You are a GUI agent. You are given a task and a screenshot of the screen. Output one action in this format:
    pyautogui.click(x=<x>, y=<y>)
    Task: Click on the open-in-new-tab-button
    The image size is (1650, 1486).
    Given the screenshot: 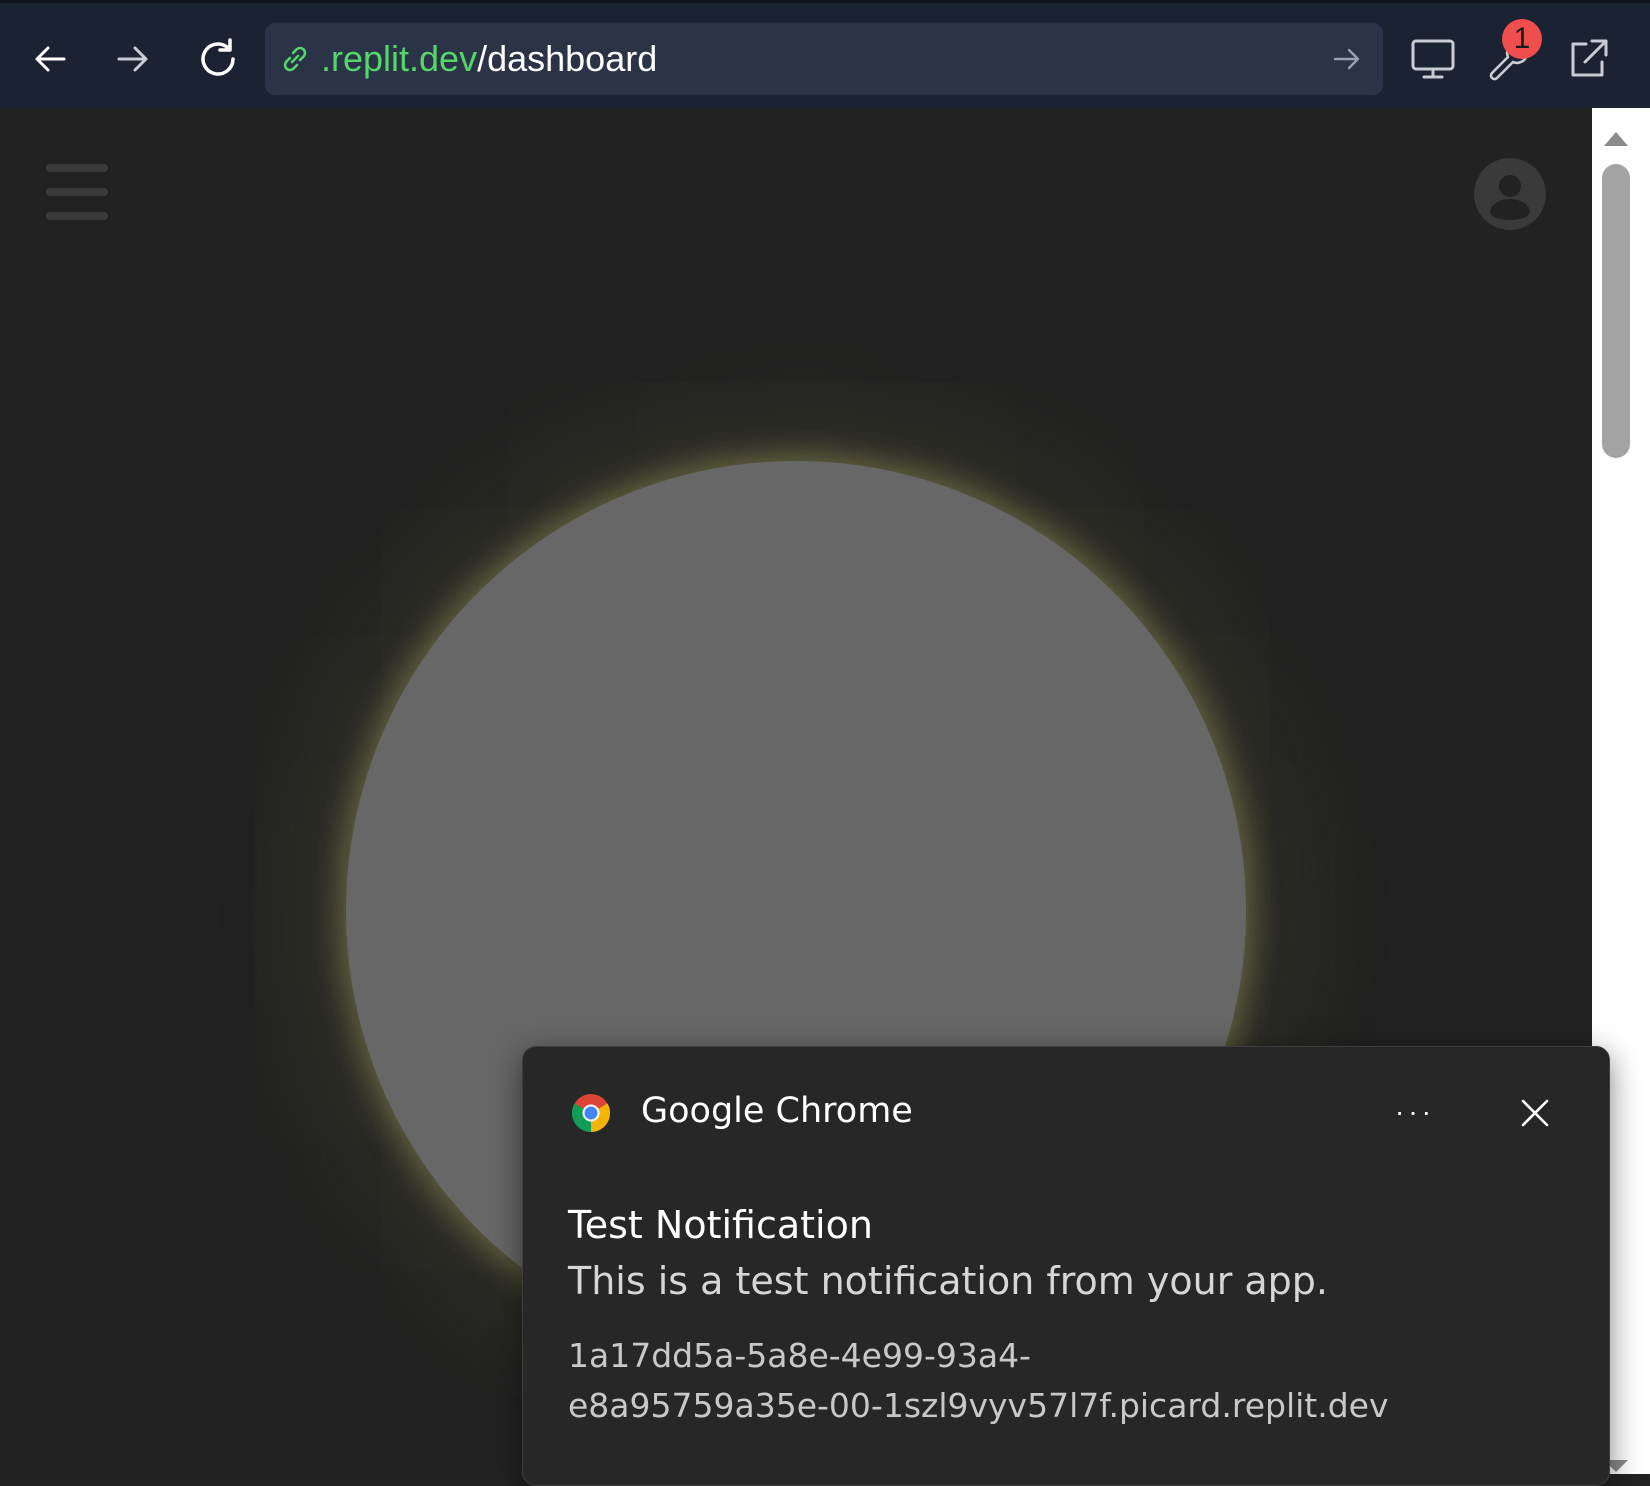 What is the action you would take?
    pyautogui.click(x=1588, y=59)
    